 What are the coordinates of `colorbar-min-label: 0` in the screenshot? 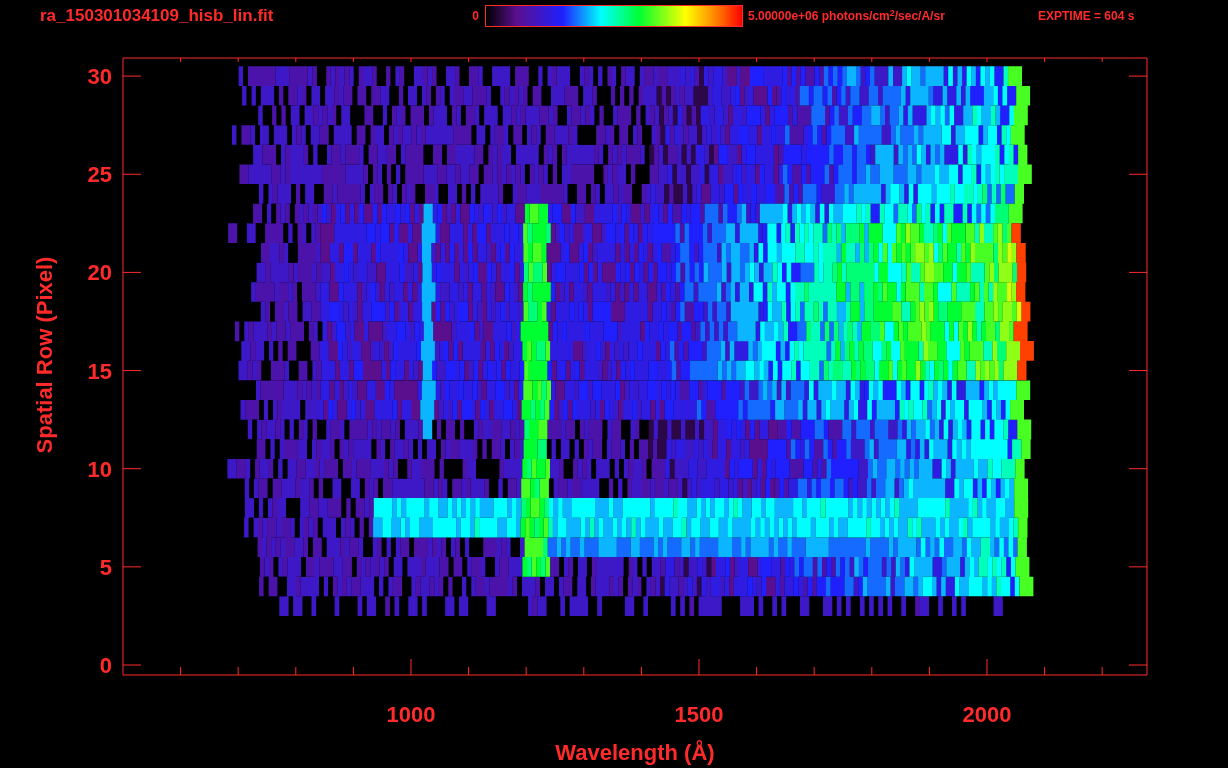 It's located at (475, 16).